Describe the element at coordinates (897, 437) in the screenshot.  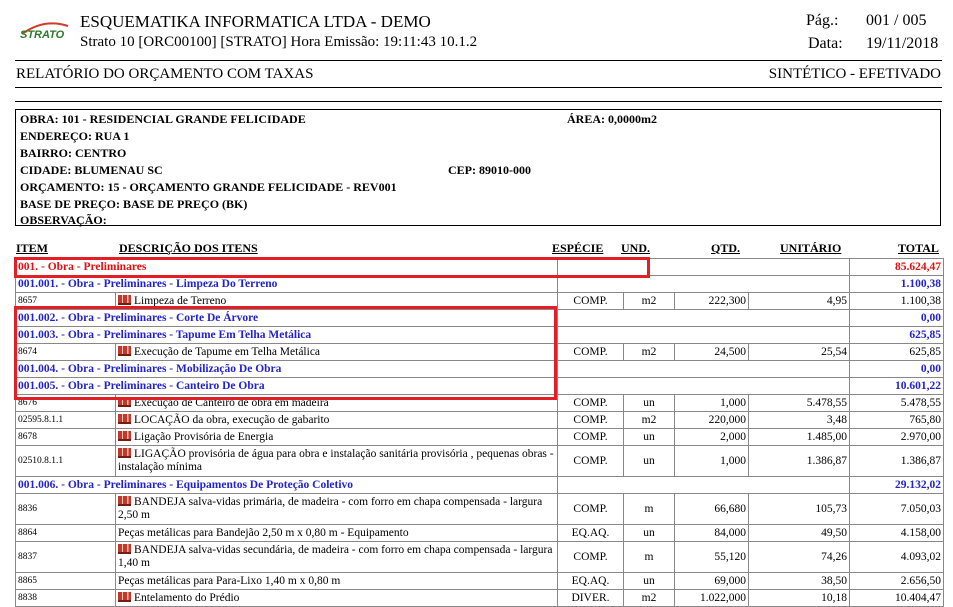
I see `item-total: 2.970,00` at that location.